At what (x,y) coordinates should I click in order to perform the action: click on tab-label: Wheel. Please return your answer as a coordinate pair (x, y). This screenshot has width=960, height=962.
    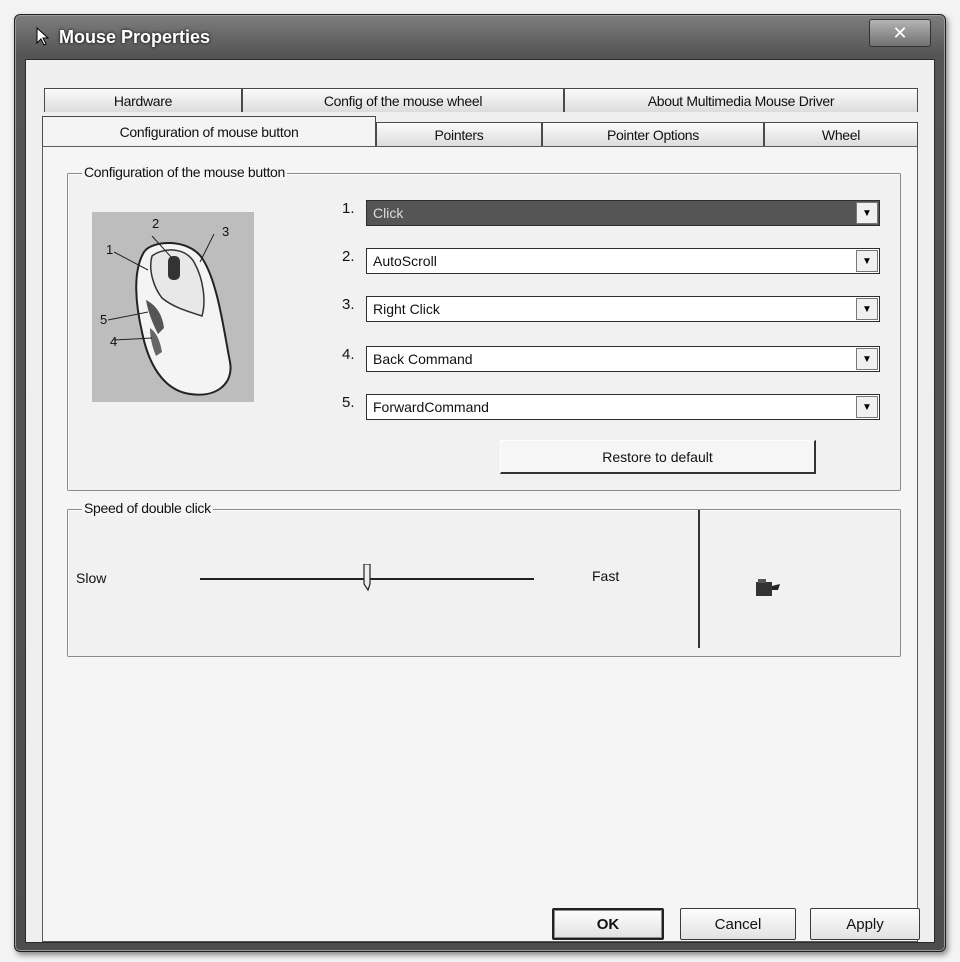
    Looking at the image, I should click on (841, 134).